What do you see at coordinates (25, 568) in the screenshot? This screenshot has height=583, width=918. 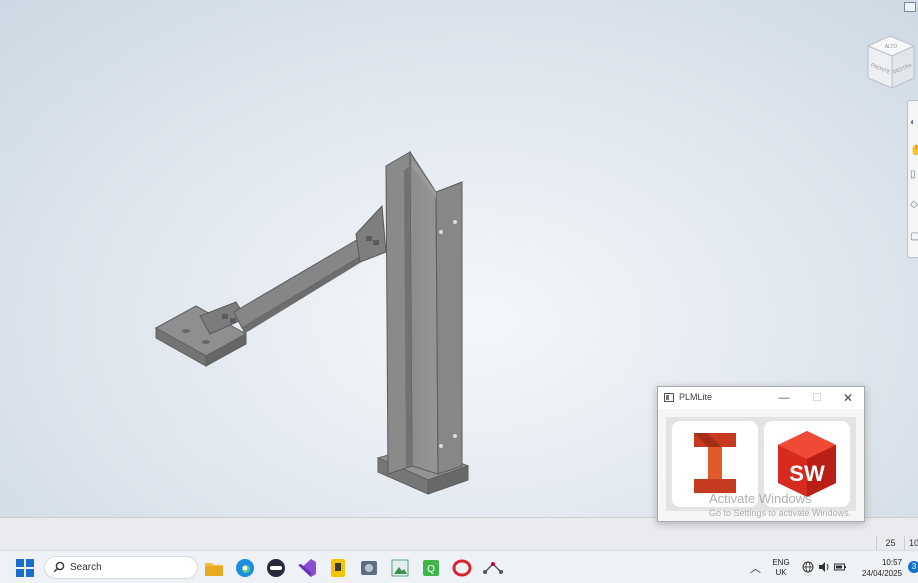 I see `windows-start-icon` at bounding box center [25, 568].